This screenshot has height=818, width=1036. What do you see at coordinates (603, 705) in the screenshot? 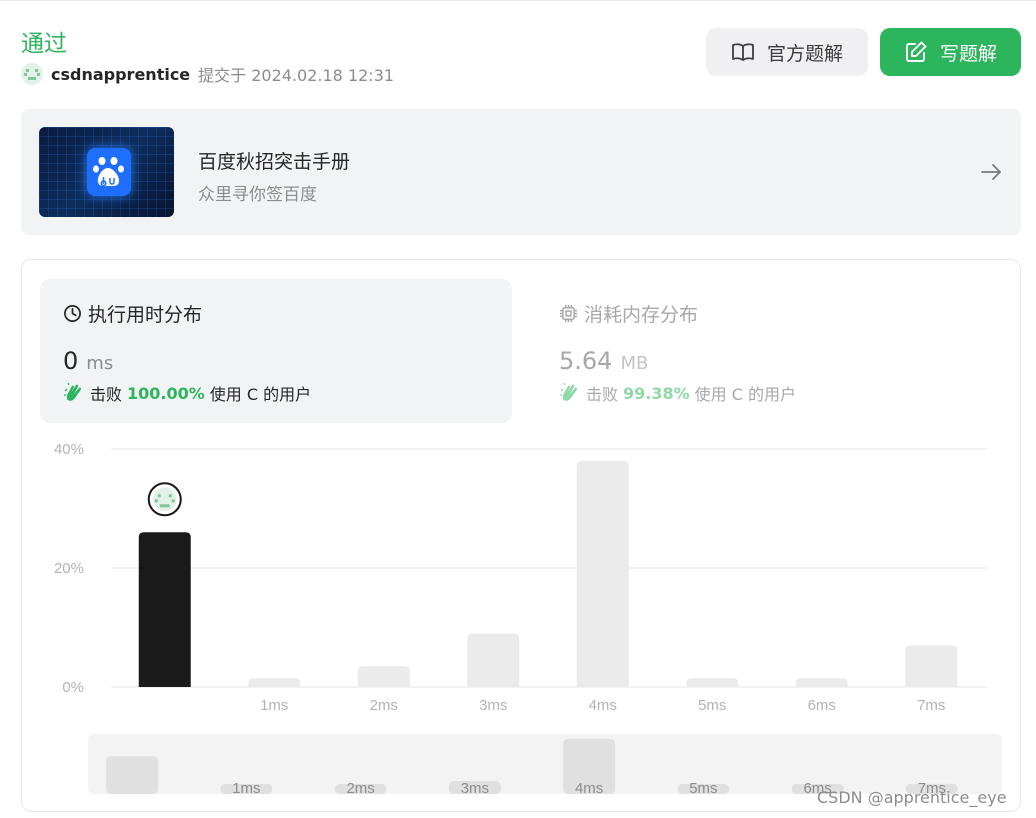
I see `x-tick-label: 4ms` at bounding box center [603, 705].